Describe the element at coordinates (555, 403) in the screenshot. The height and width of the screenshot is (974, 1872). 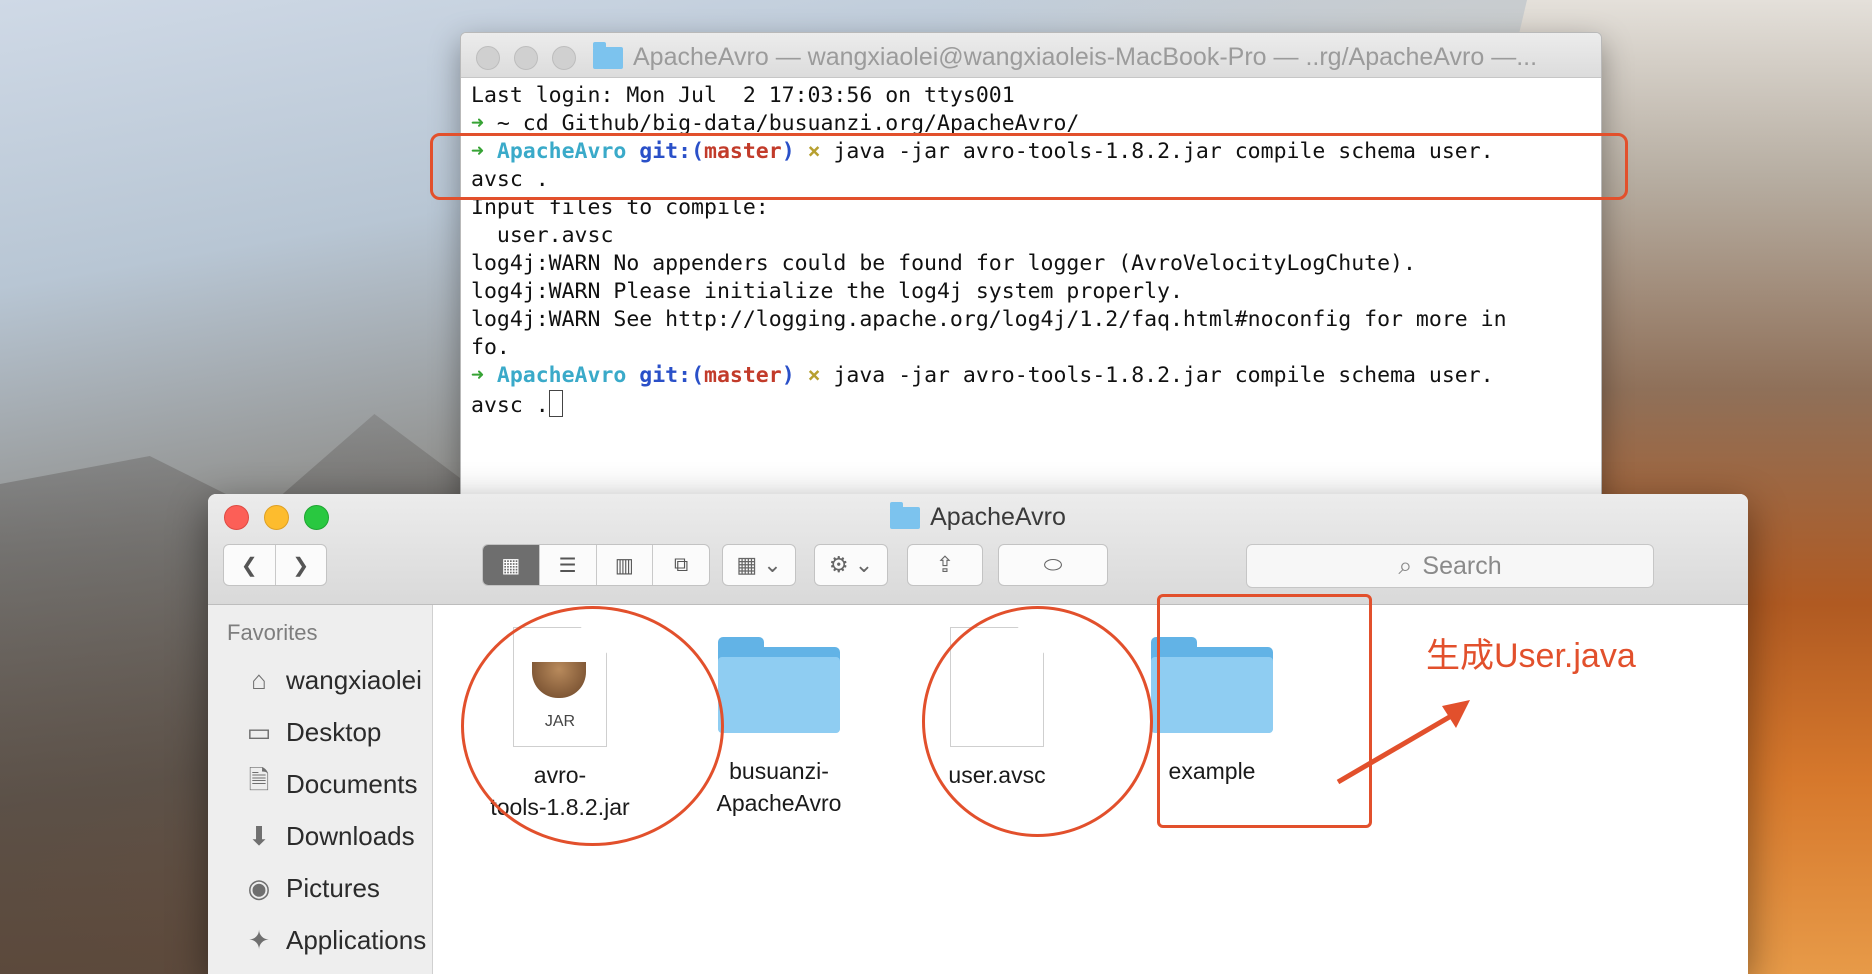
I see `text-cursor` at that location.